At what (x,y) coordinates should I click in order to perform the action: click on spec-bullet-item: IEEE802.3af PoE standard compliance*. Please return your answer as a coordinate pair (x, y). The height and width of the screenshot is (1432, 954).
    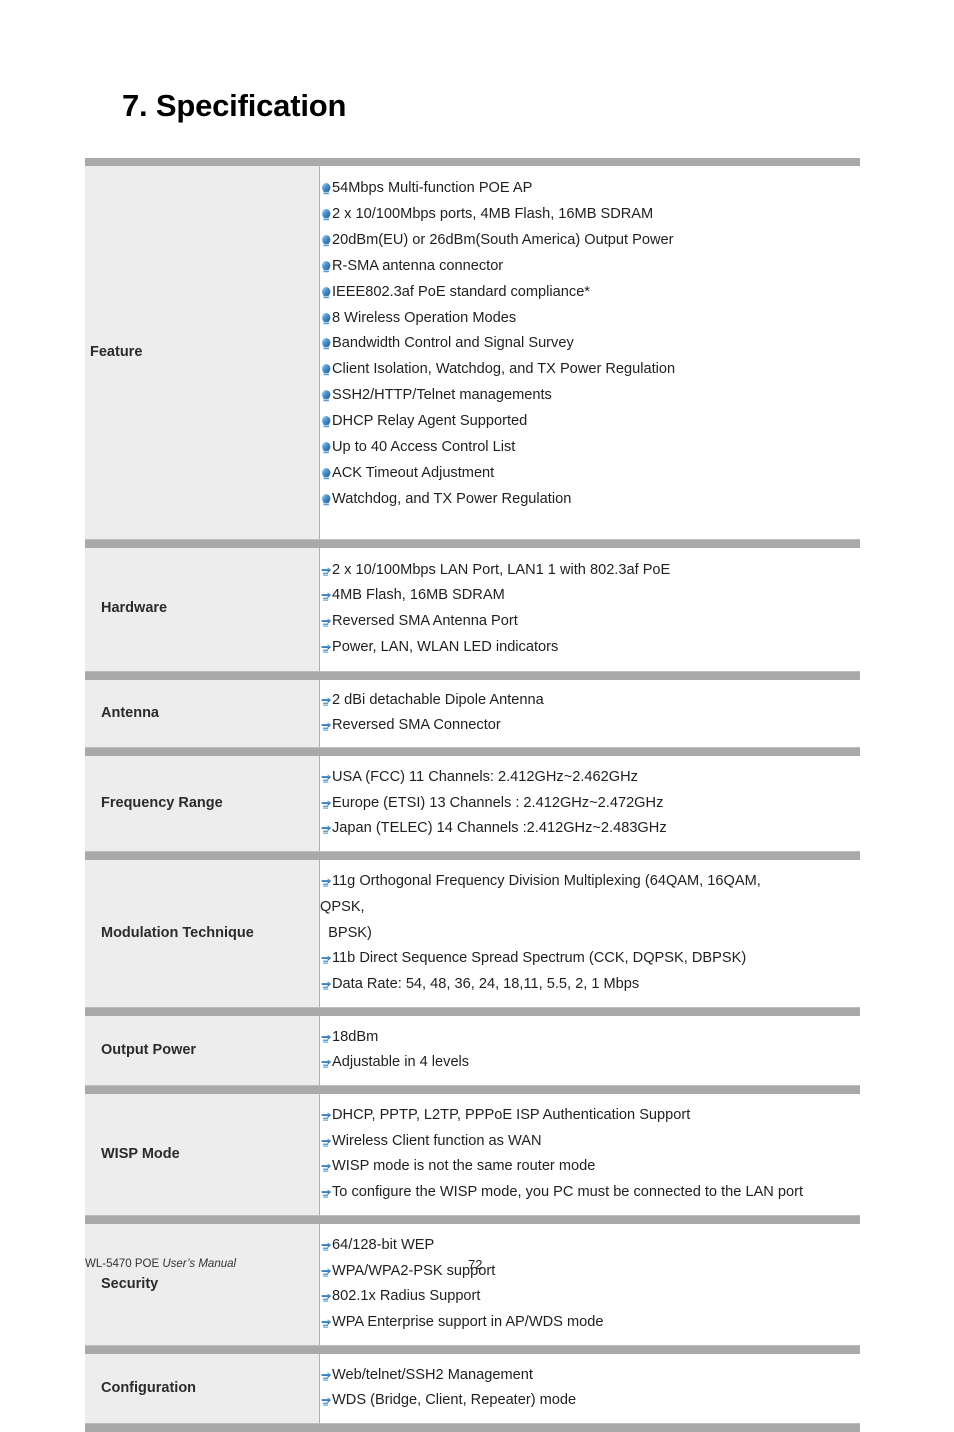
    Looking at the image, I should click on (590, 293).